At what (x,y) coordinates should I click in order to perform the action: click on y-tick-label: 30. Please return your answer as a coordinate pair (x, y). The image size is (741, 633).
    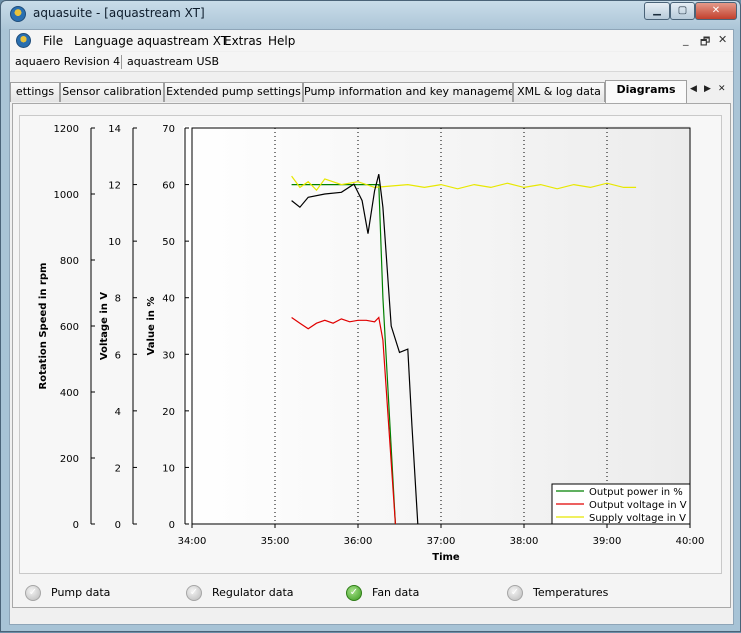
    Looking at the image, I should click on (168, 355).